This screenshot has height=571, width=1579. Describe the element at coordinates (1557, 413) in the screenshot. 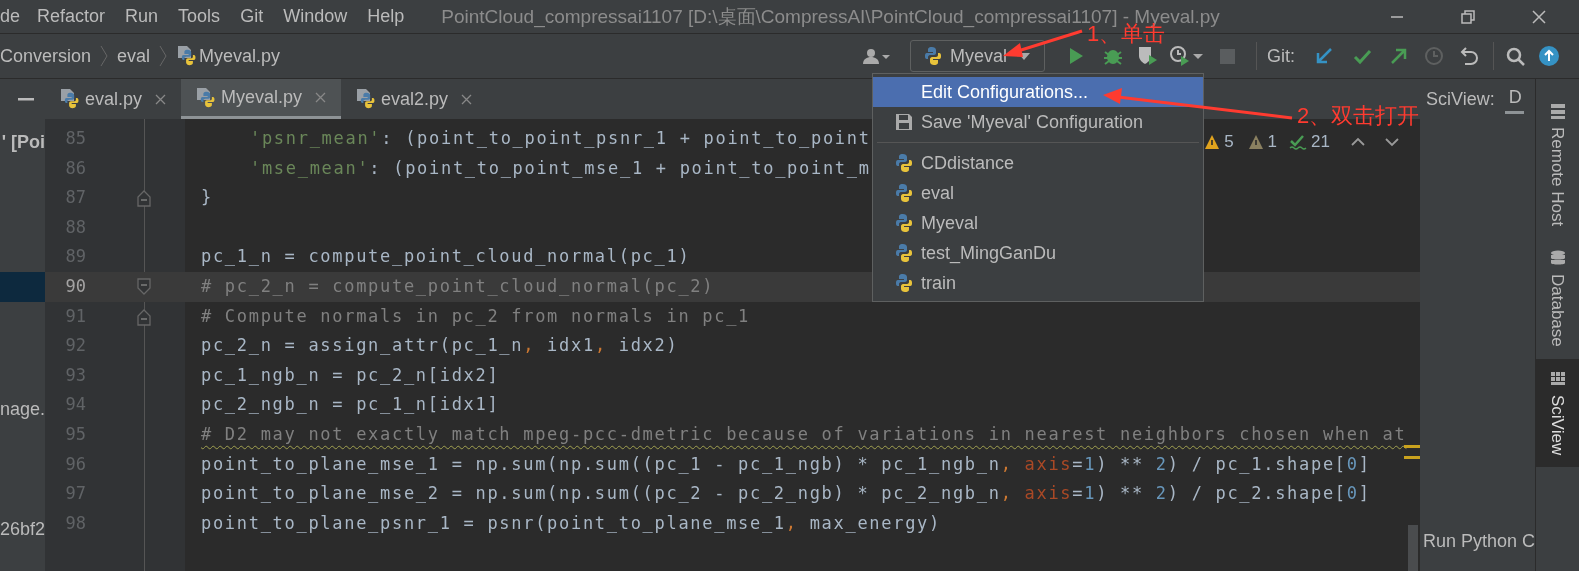

I see `side-tab: SciView` at that location.